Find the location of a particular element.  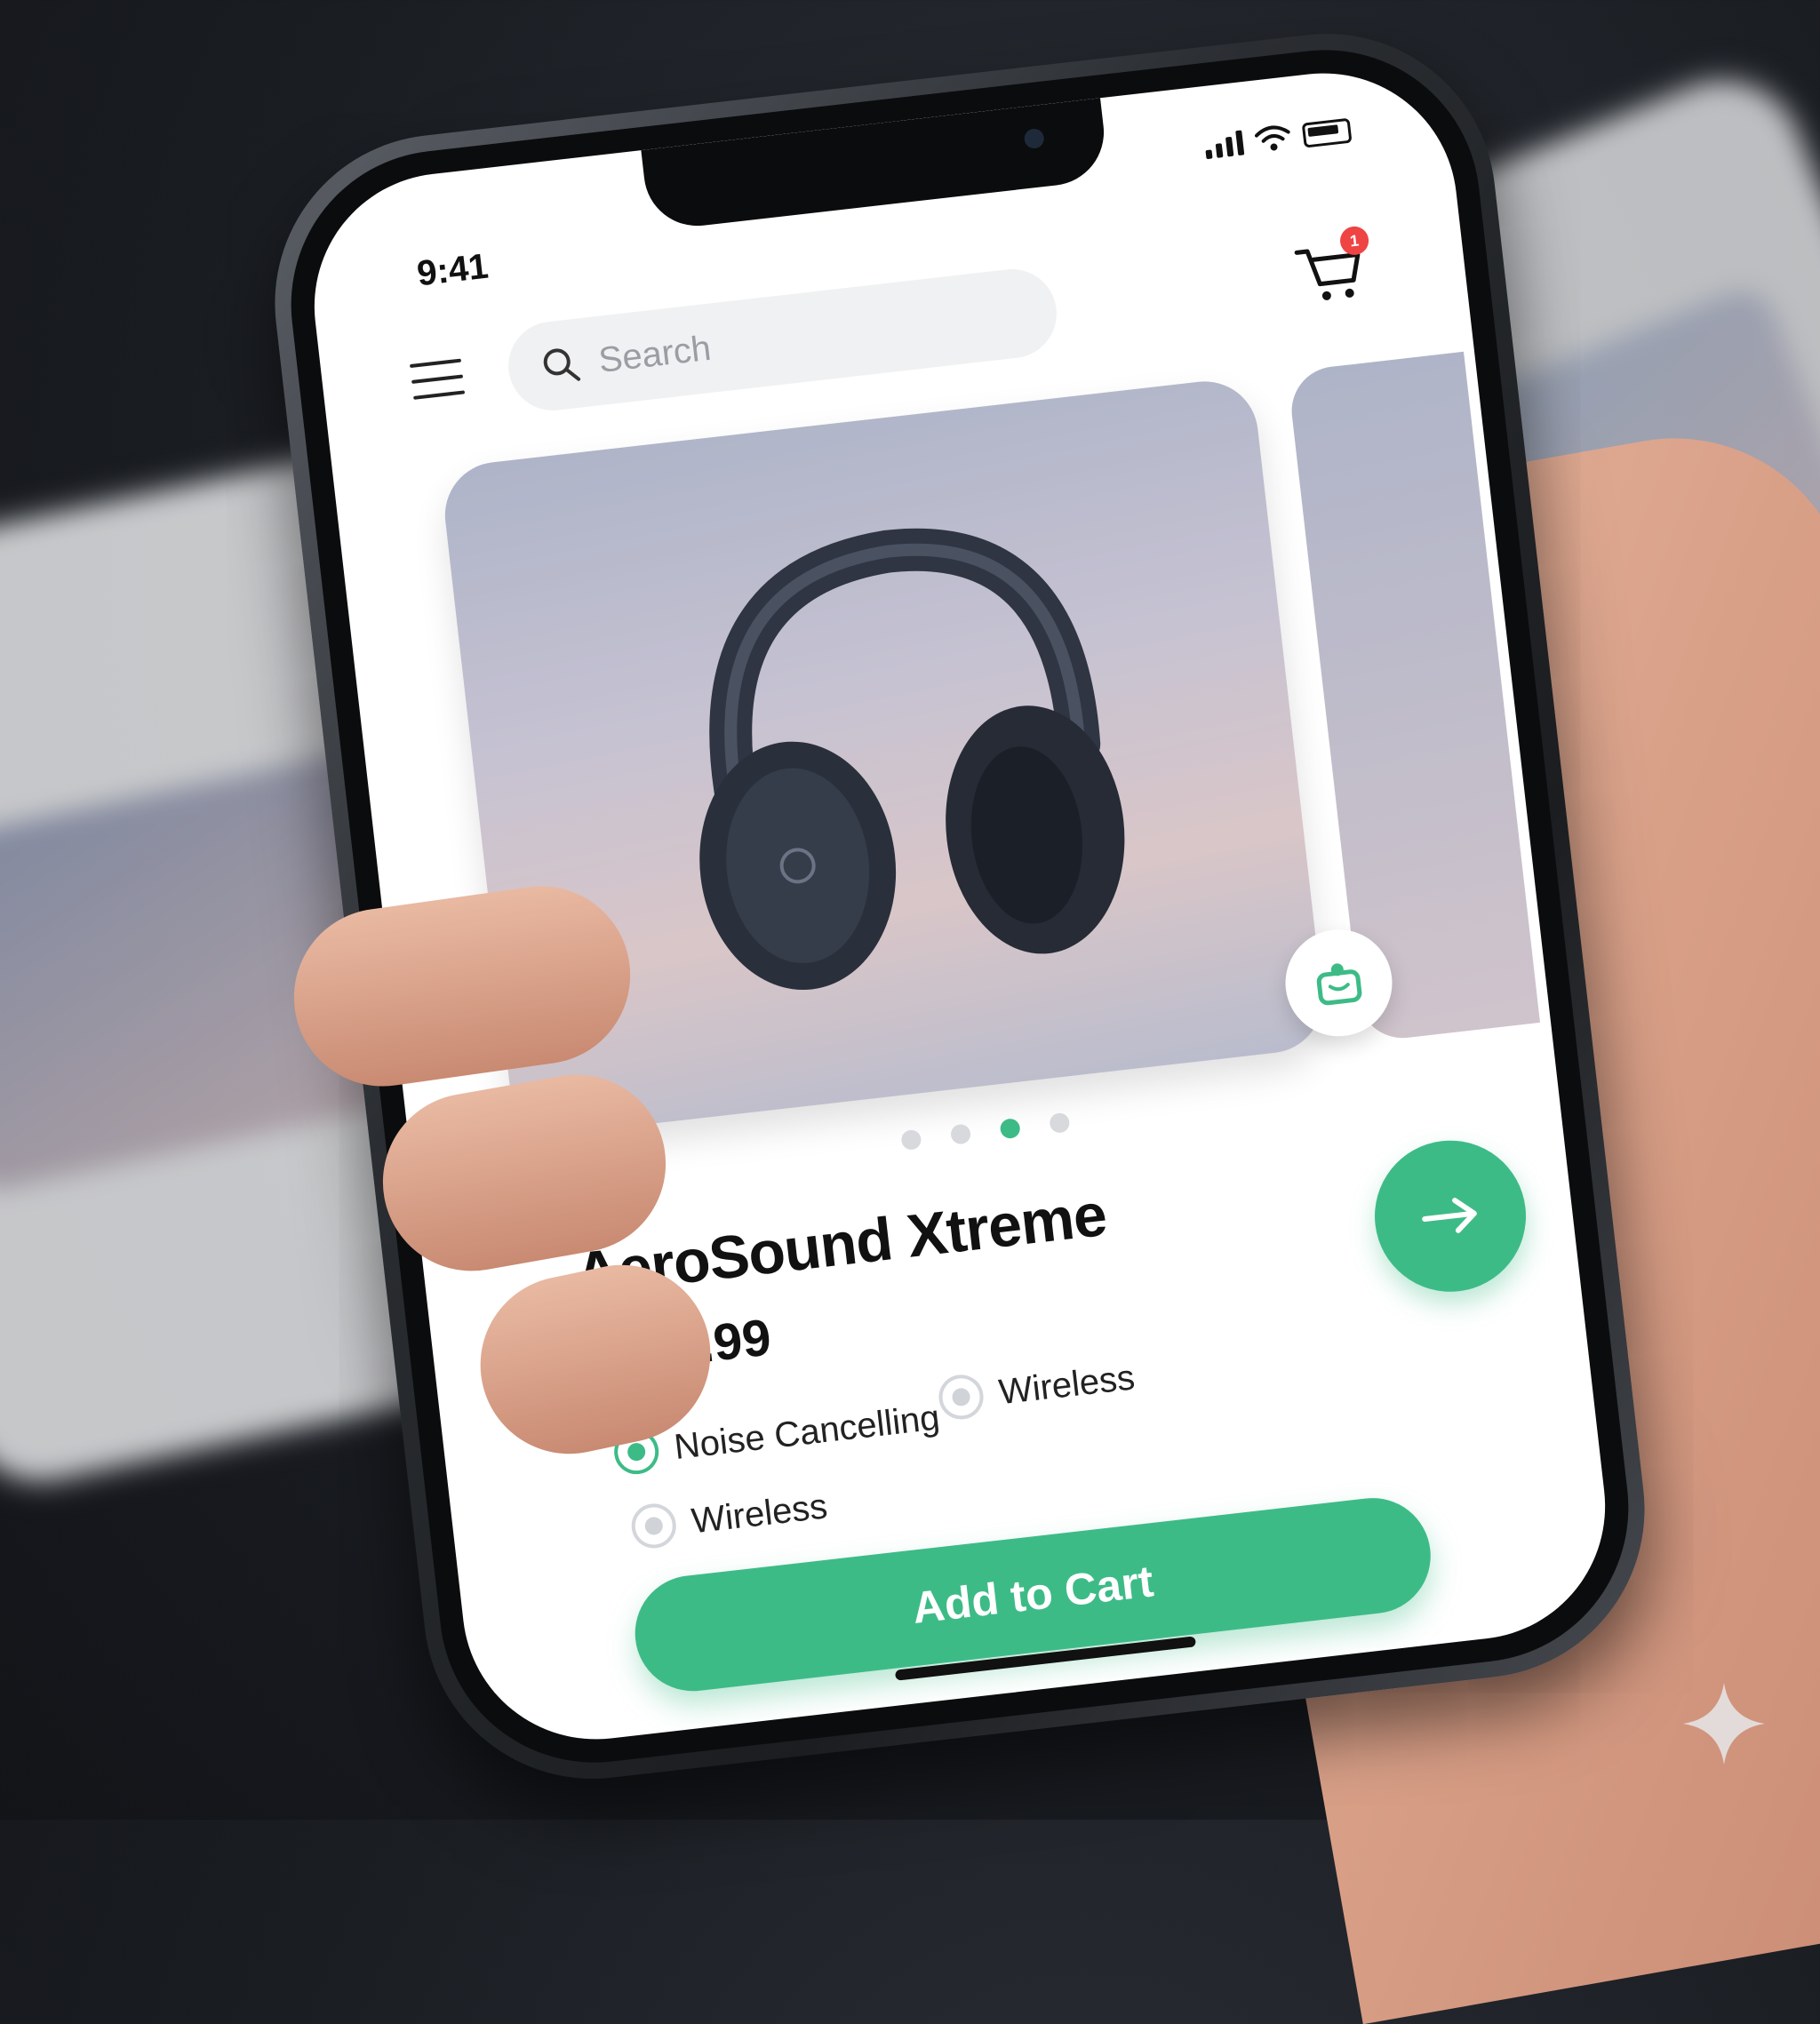

search-placeholder: Search is located at coordinates (655, 354).